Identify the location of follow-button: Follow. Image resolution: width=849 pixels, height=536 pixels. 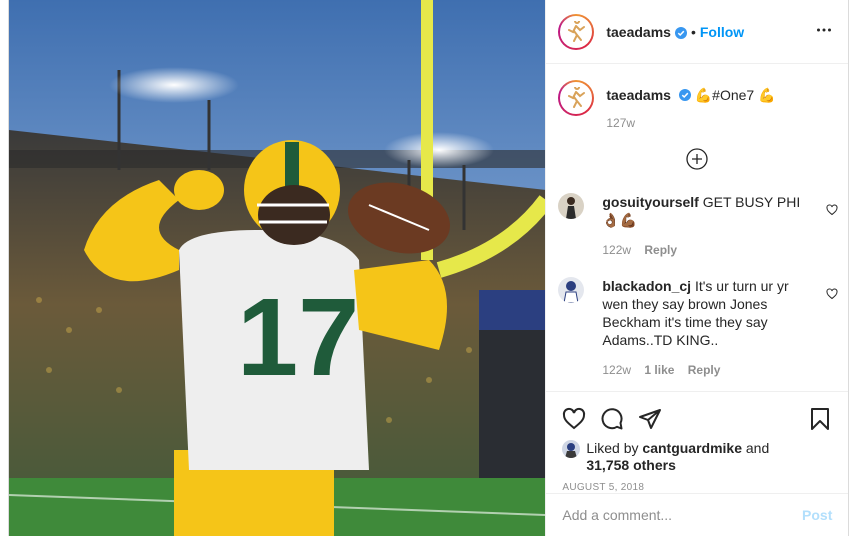
(722, 32).